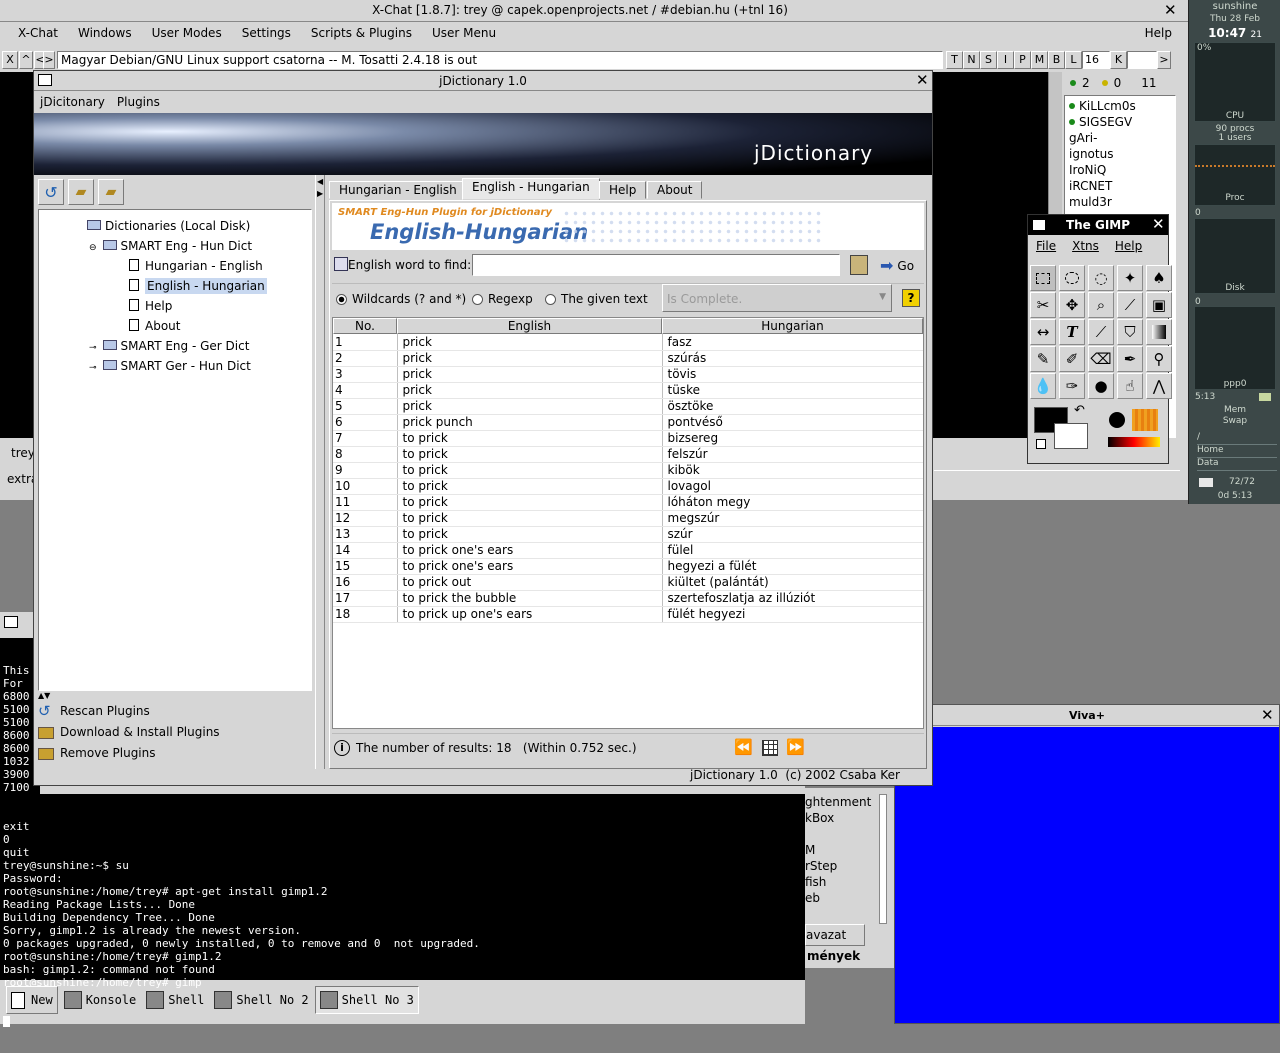 Image resolution: width=1280 pixels, height=1053 pixels. What do you see at coordinates (1087, 715) in the screenshot?
I see `viva-titlebar: Viva+ ✕` at bounding box center [1087, 715].